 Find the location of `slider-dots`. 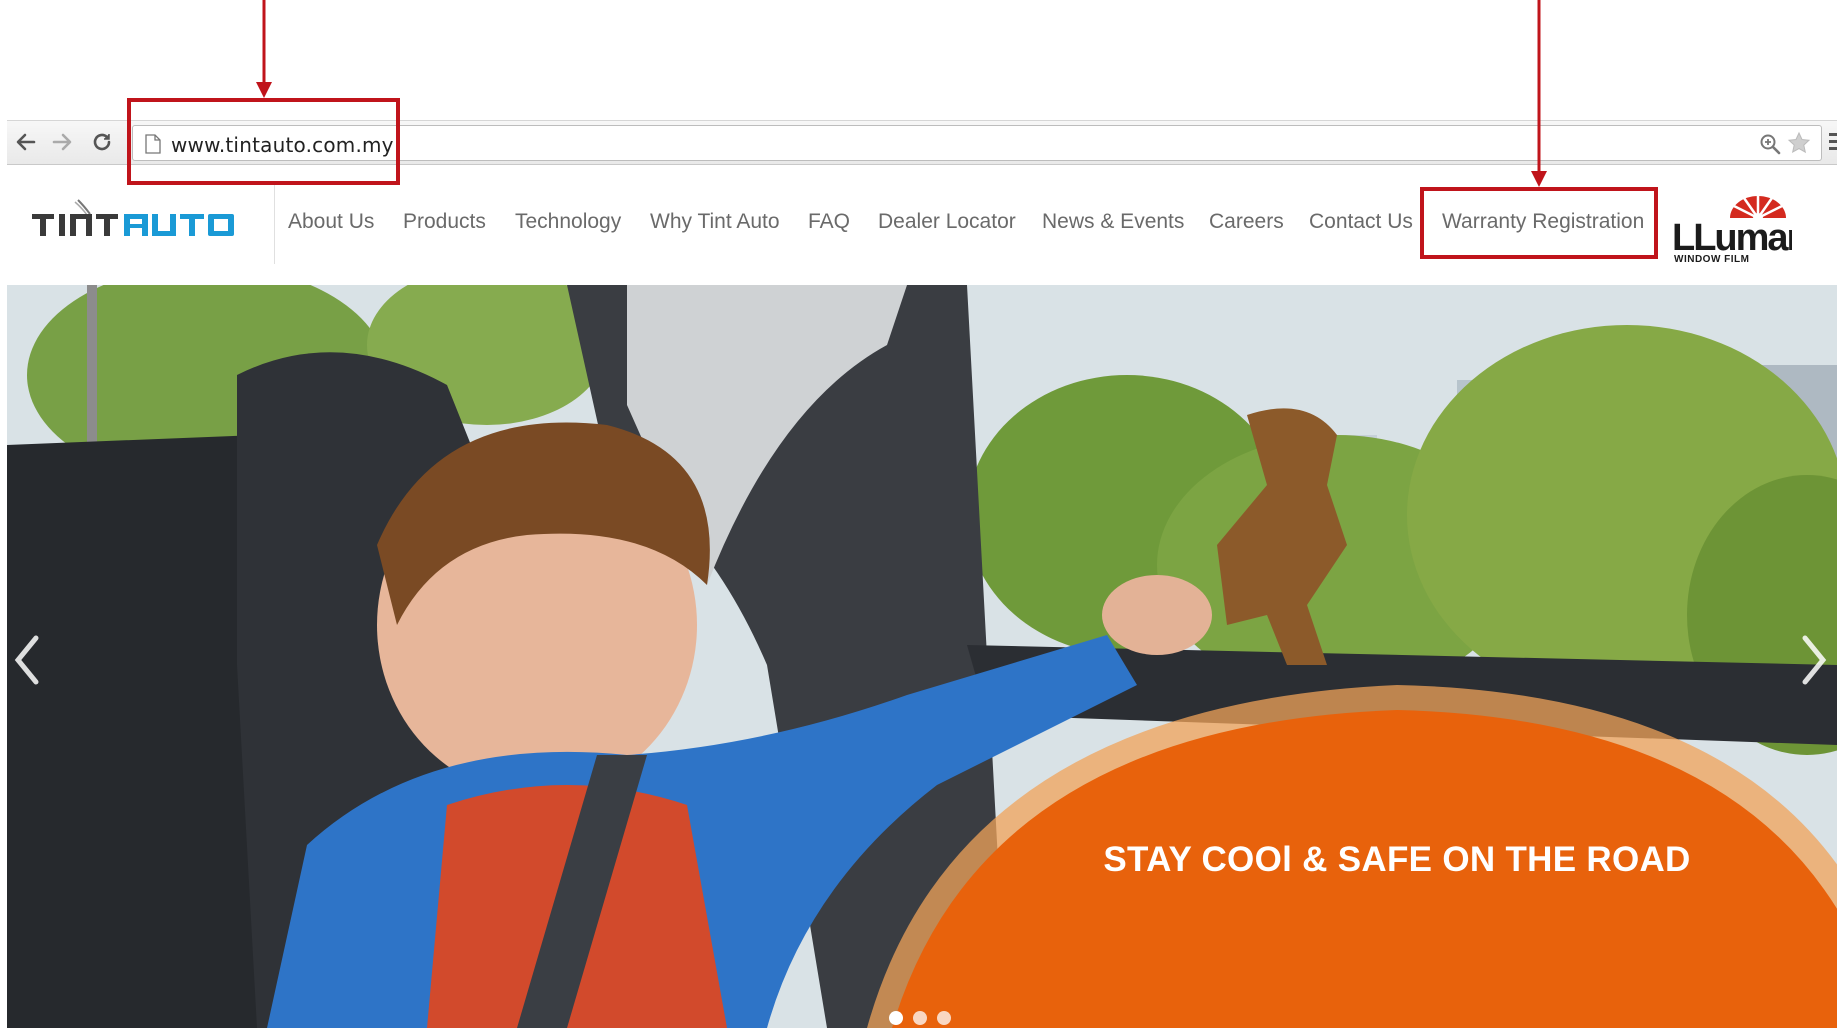

slider-dots is located at coordinates (920, 1018).